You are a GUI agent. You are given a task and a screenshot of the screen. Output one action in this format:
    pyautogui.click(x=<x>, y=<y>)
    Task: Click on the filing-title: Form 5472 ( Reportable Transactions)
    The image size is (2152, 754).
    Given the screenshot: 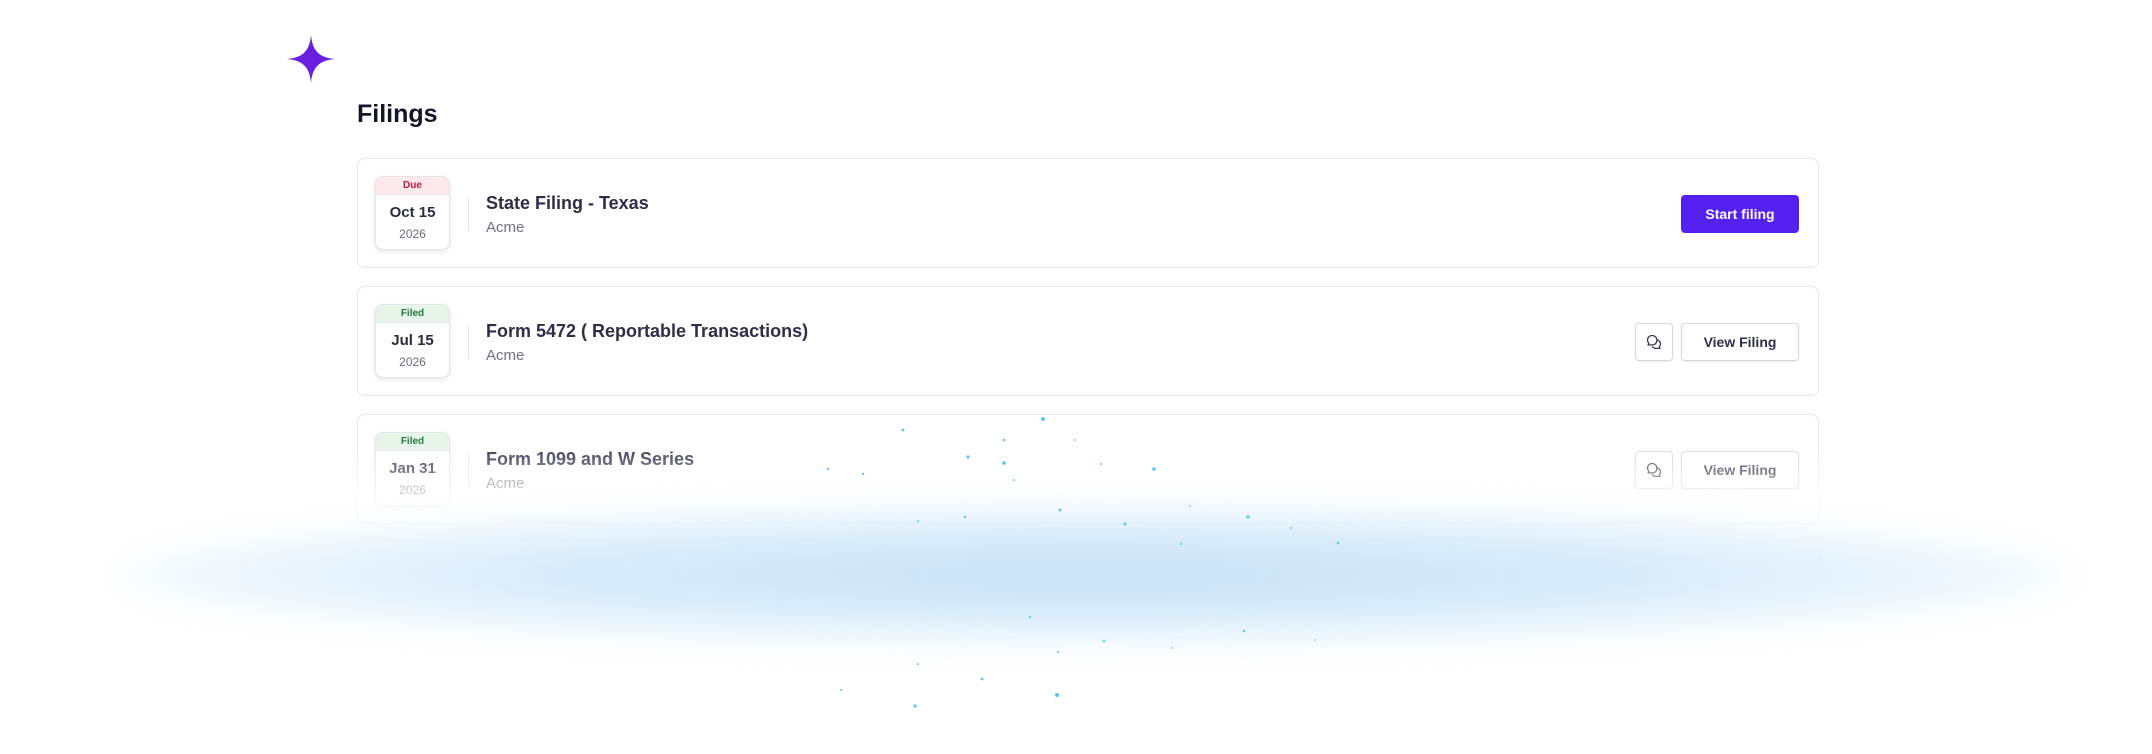 What is the action you would take?
    pyautogui.click(x=647, y=331)
    